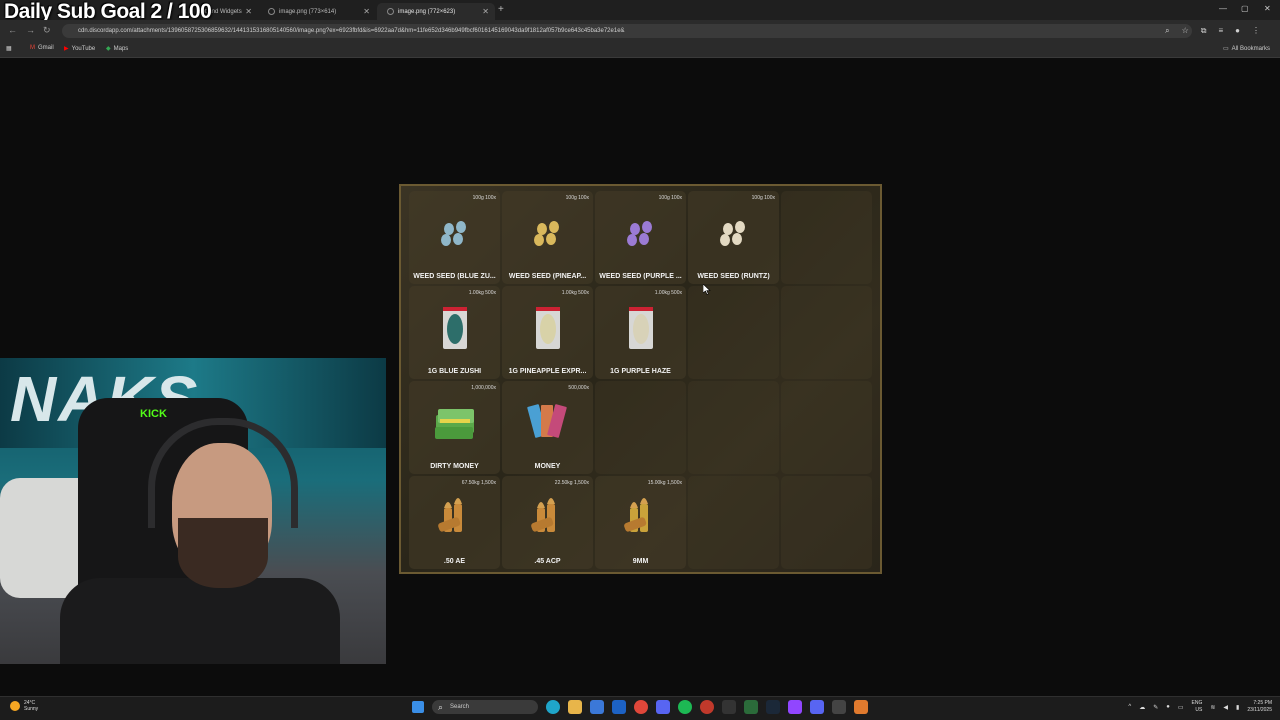  Describe the element at coordinates (1237, 707) in the screenshot. I see `battery-icon: ▮` at that location.